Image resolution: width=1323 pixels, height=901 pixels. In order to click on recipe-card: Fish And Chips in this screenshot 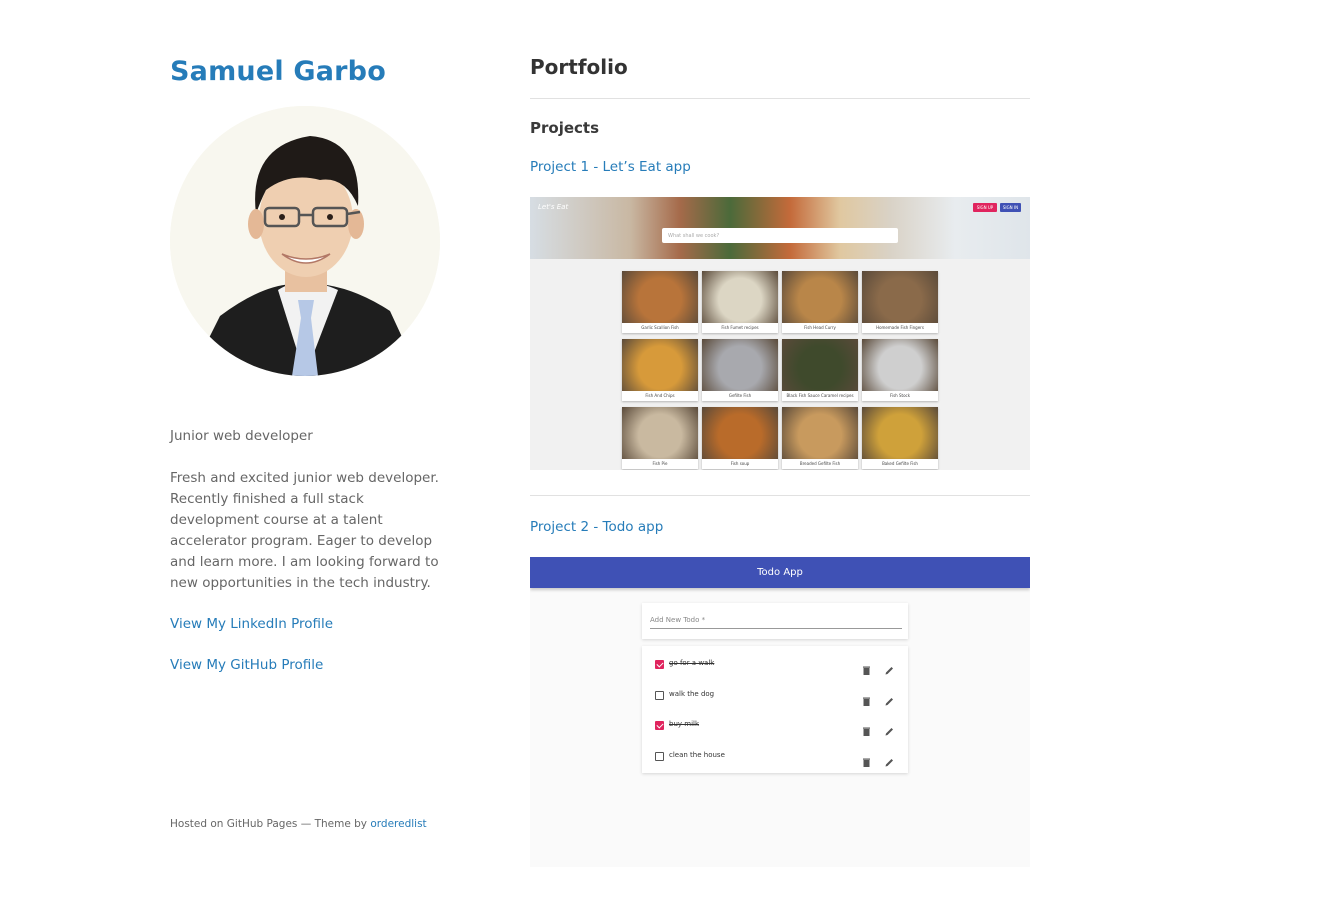, I will do `click(660, 370)`.